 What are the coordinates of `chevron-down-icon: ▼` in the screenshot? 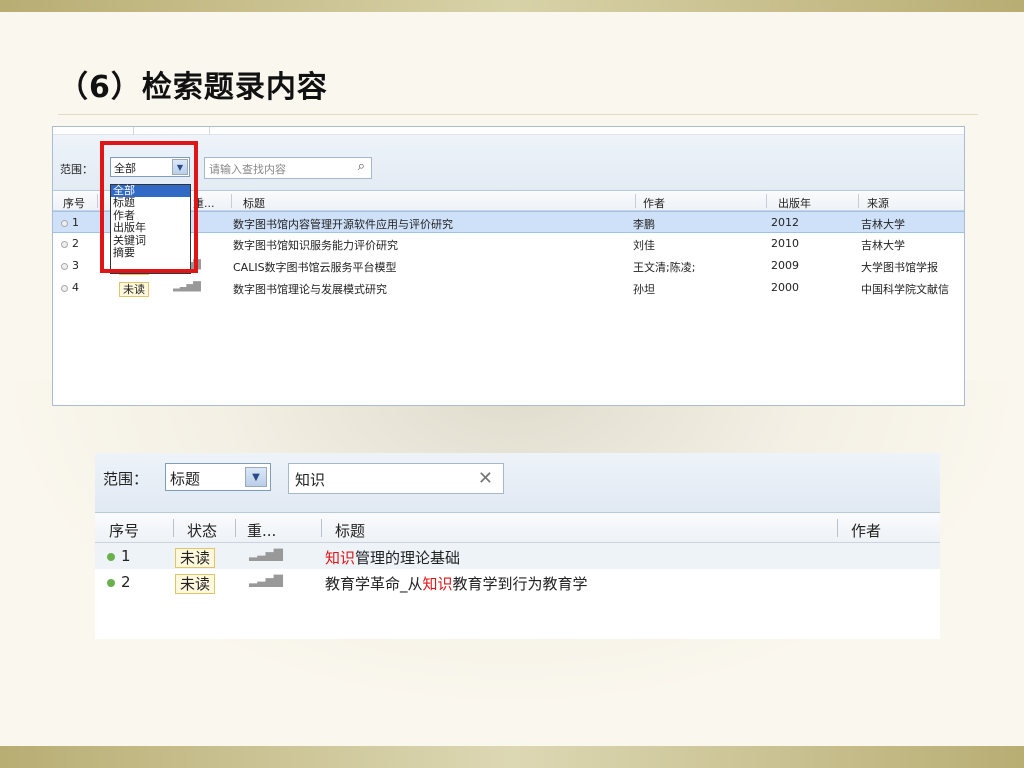 It's located at (256, 477).